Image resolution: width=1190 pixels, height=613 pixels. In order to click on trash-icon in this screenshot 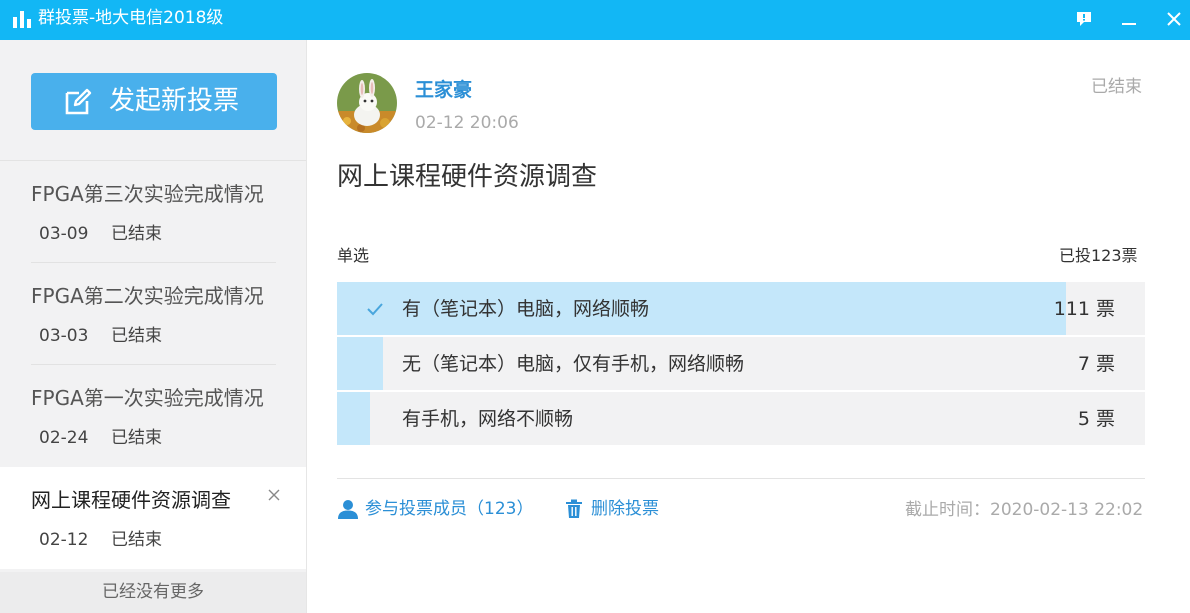, I will do `click(574, 508)`.